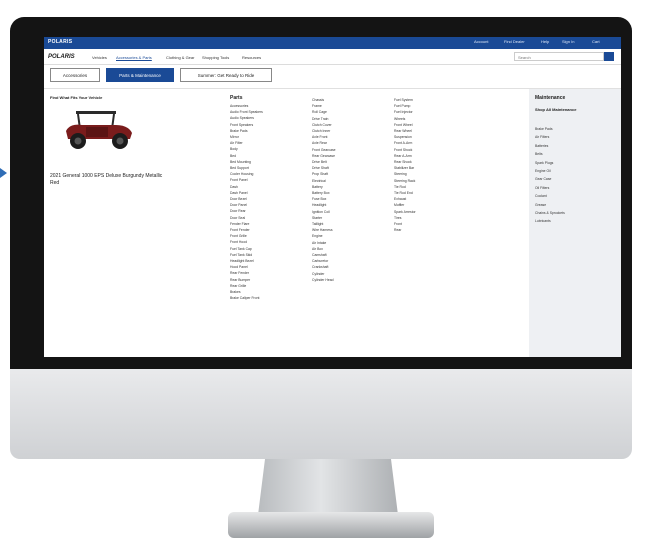 This screenshot has width=645, height=560. What do you see at coordinates (550, 146) in the screenshot?
I see `sidebar-item: Batteries` at bounding box center [550, 146].